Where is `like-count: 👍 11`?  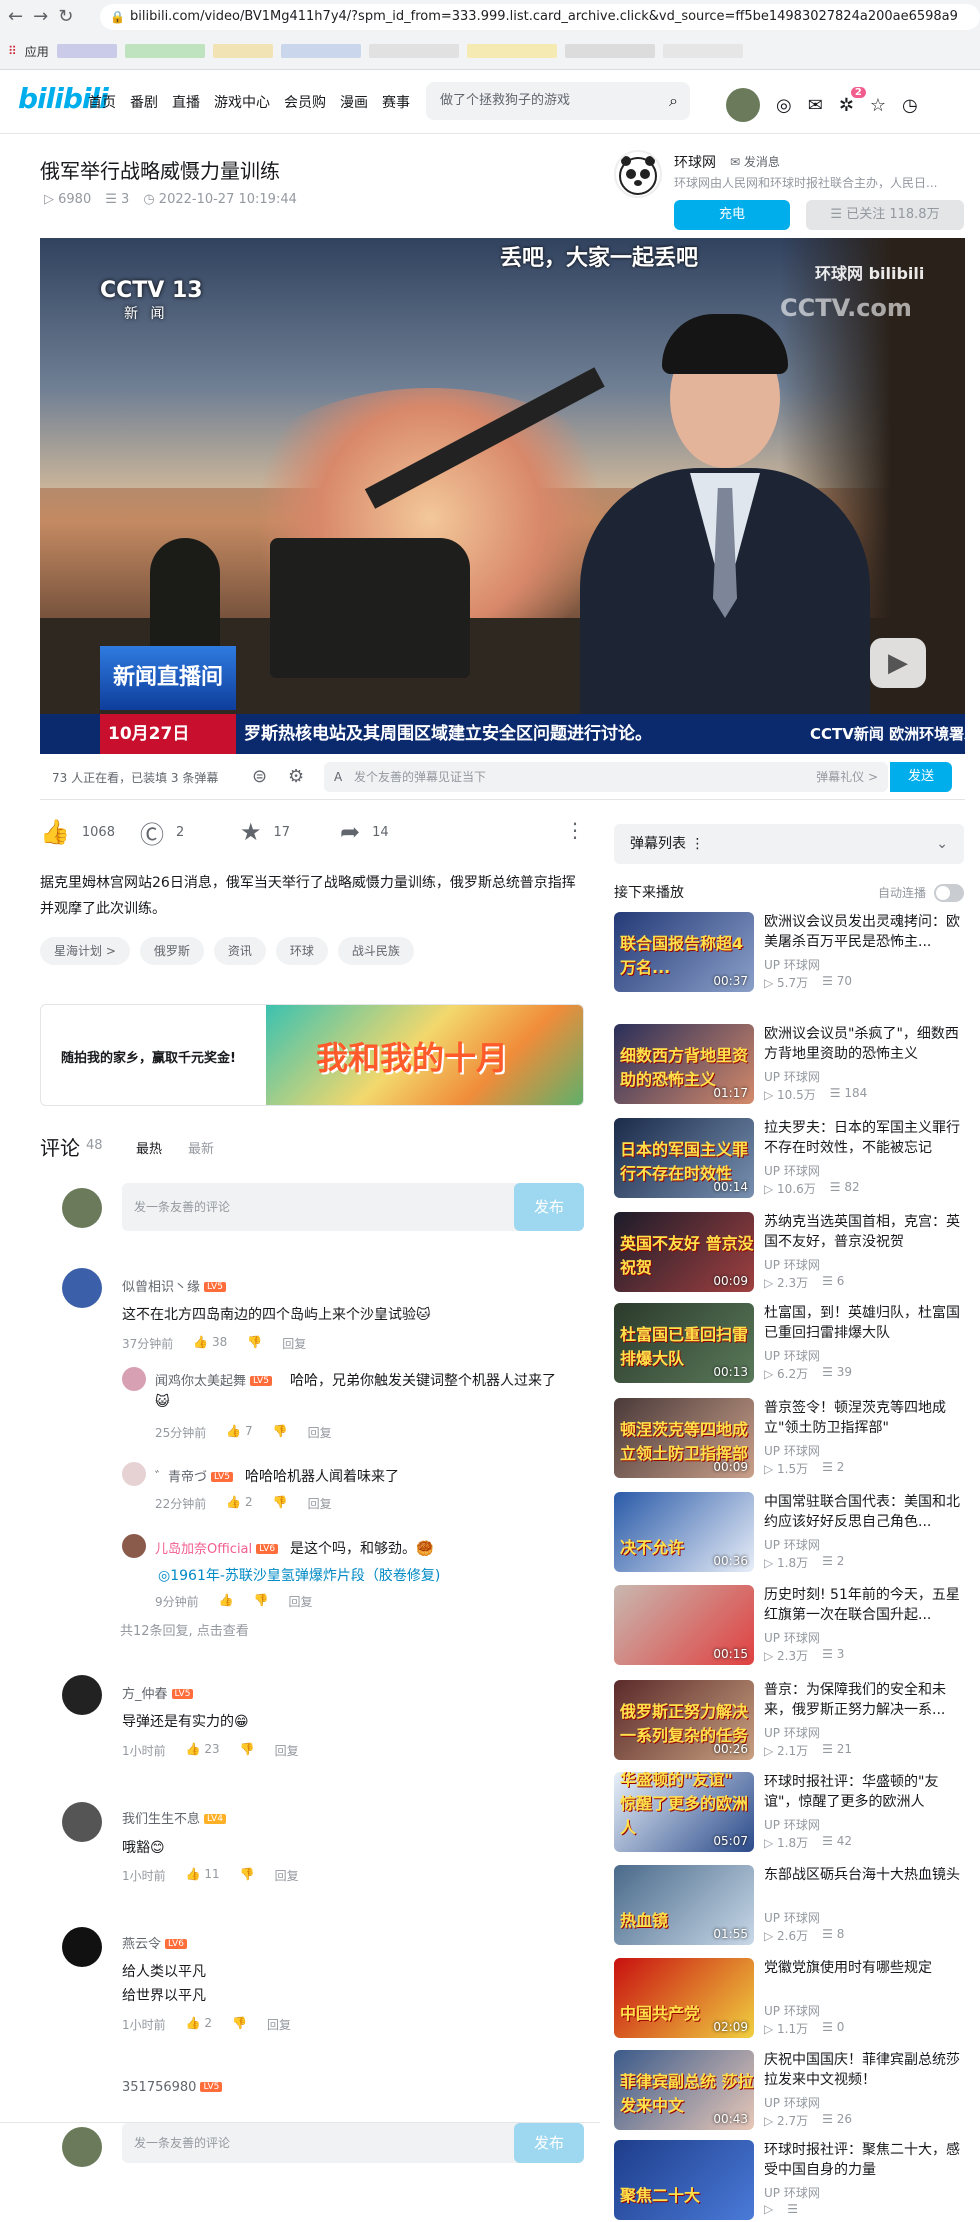 like-count: 👍 11 is located at coordinates (203, 1875).